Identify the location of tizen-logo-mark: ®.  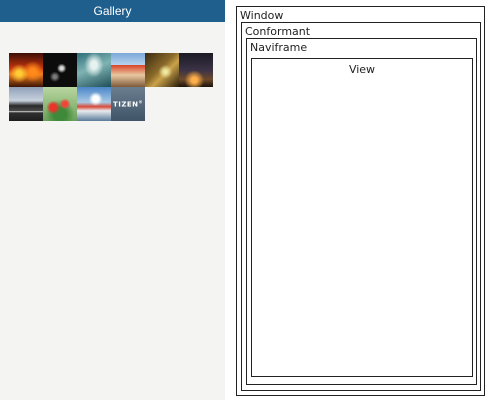
(141, 102).